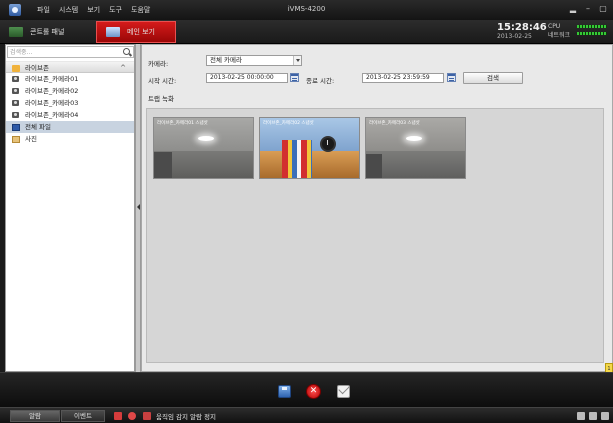  Describe the element at coordinates (52, 79) in the screenshot. I see `tree-item-label: 라이브존_카메라01` at that location.